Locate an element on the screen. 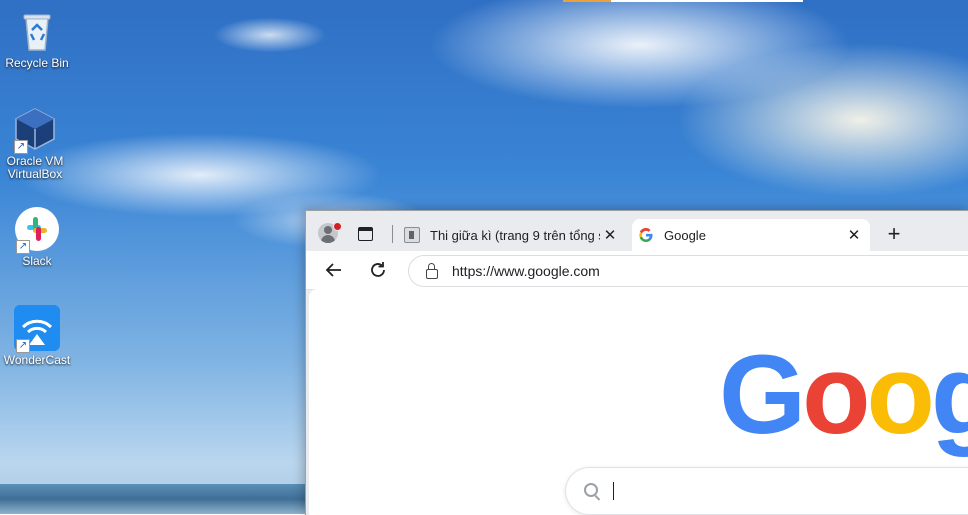 The height and width of the screenshot is (515, 968). desktop-icon-slack: ↗ Slack is located at coordinates (37, 237).